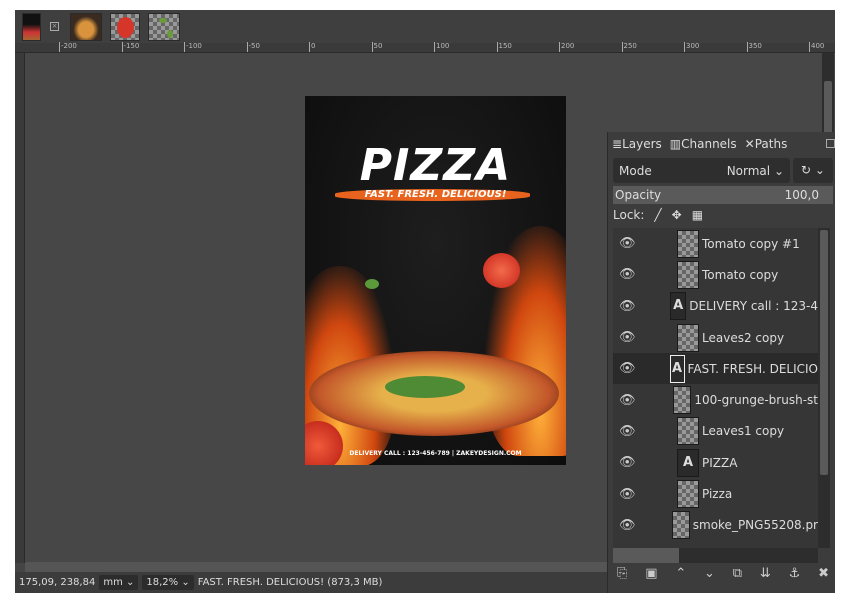 Image resolution: width=850 pixels, height=600 pixels. Describe the element at coordinates (680, 573) in the screenshot. I see `raise-layer-icon: ⌃` at that location.